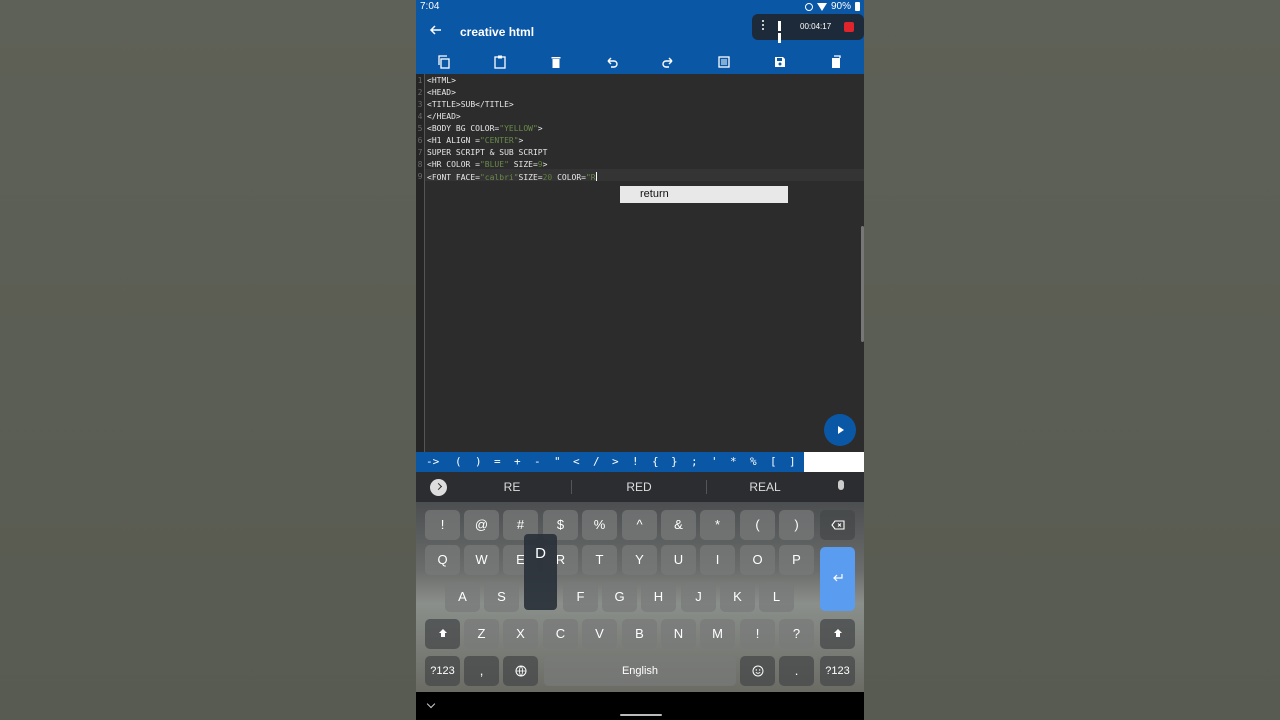 Image resolution: width=1280 pixels, height=720 pixels. I want to click on key: K, so click(737, 597).